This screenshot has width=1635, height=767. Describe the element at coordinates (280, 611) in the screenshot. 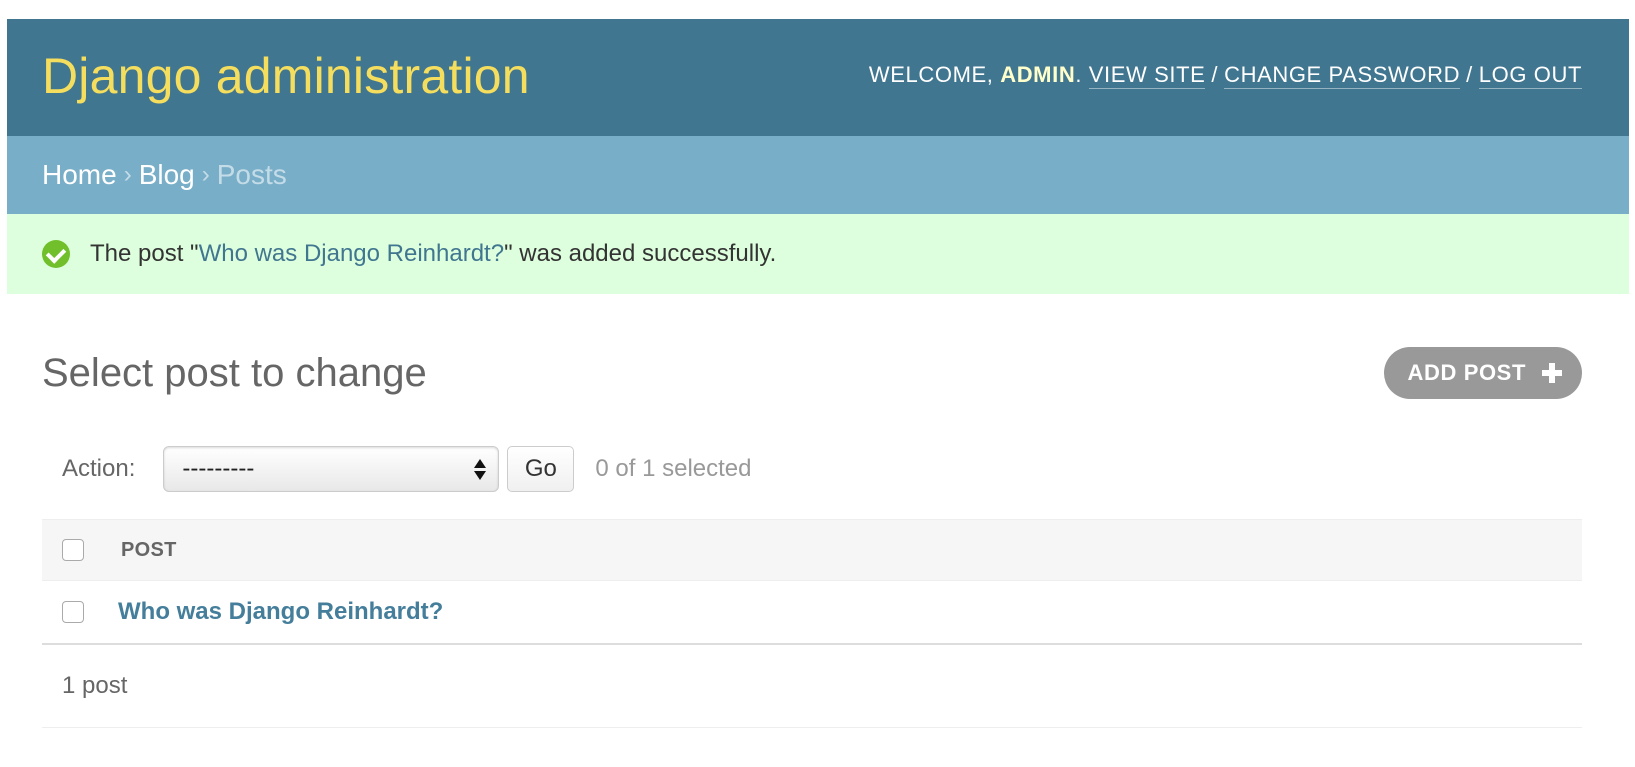

I see `row-post-link: Who was Django Reinhardt?` at that location.